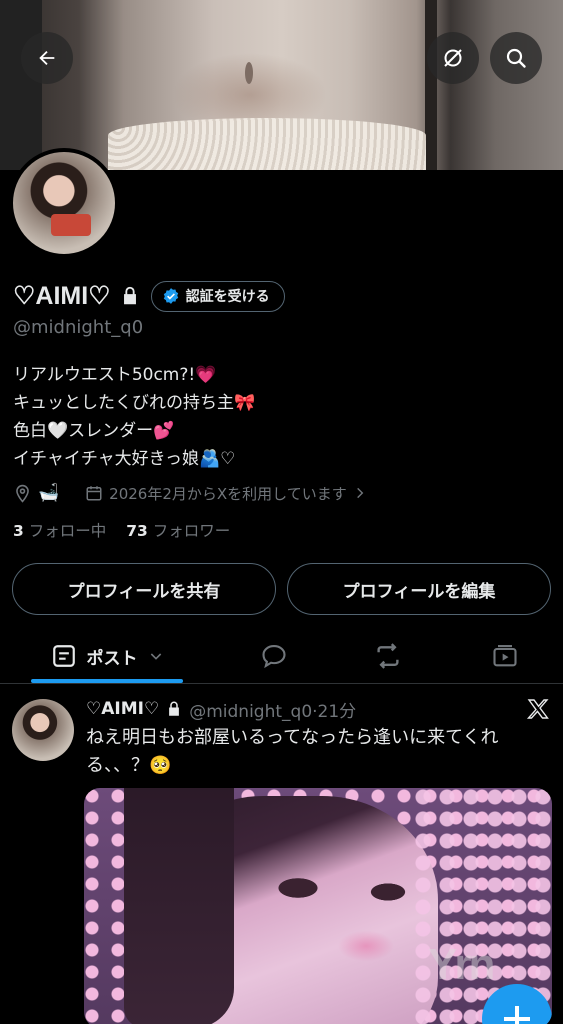 This screenshot has width=563, height=1024. What do you see at coordinates (78, 327) in the screenshot?
I see `profile-handle: @midnight_q0` at bounding box center [78, 327].